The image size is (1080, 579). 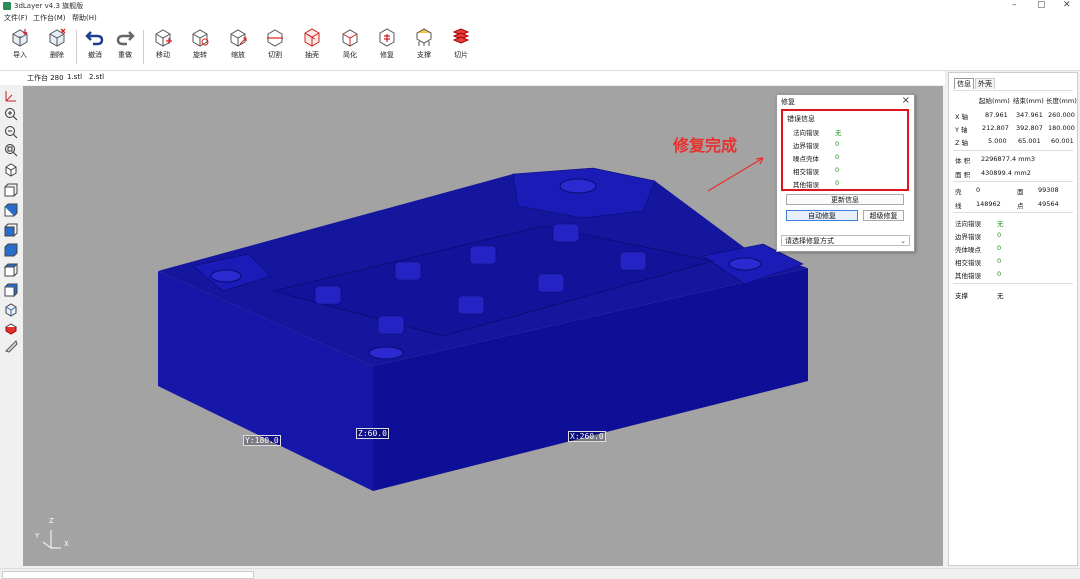 What do you see at coordinates (11, 330) in the screenshot?
I see `section-view-icon` at bounding box center [11, 330].